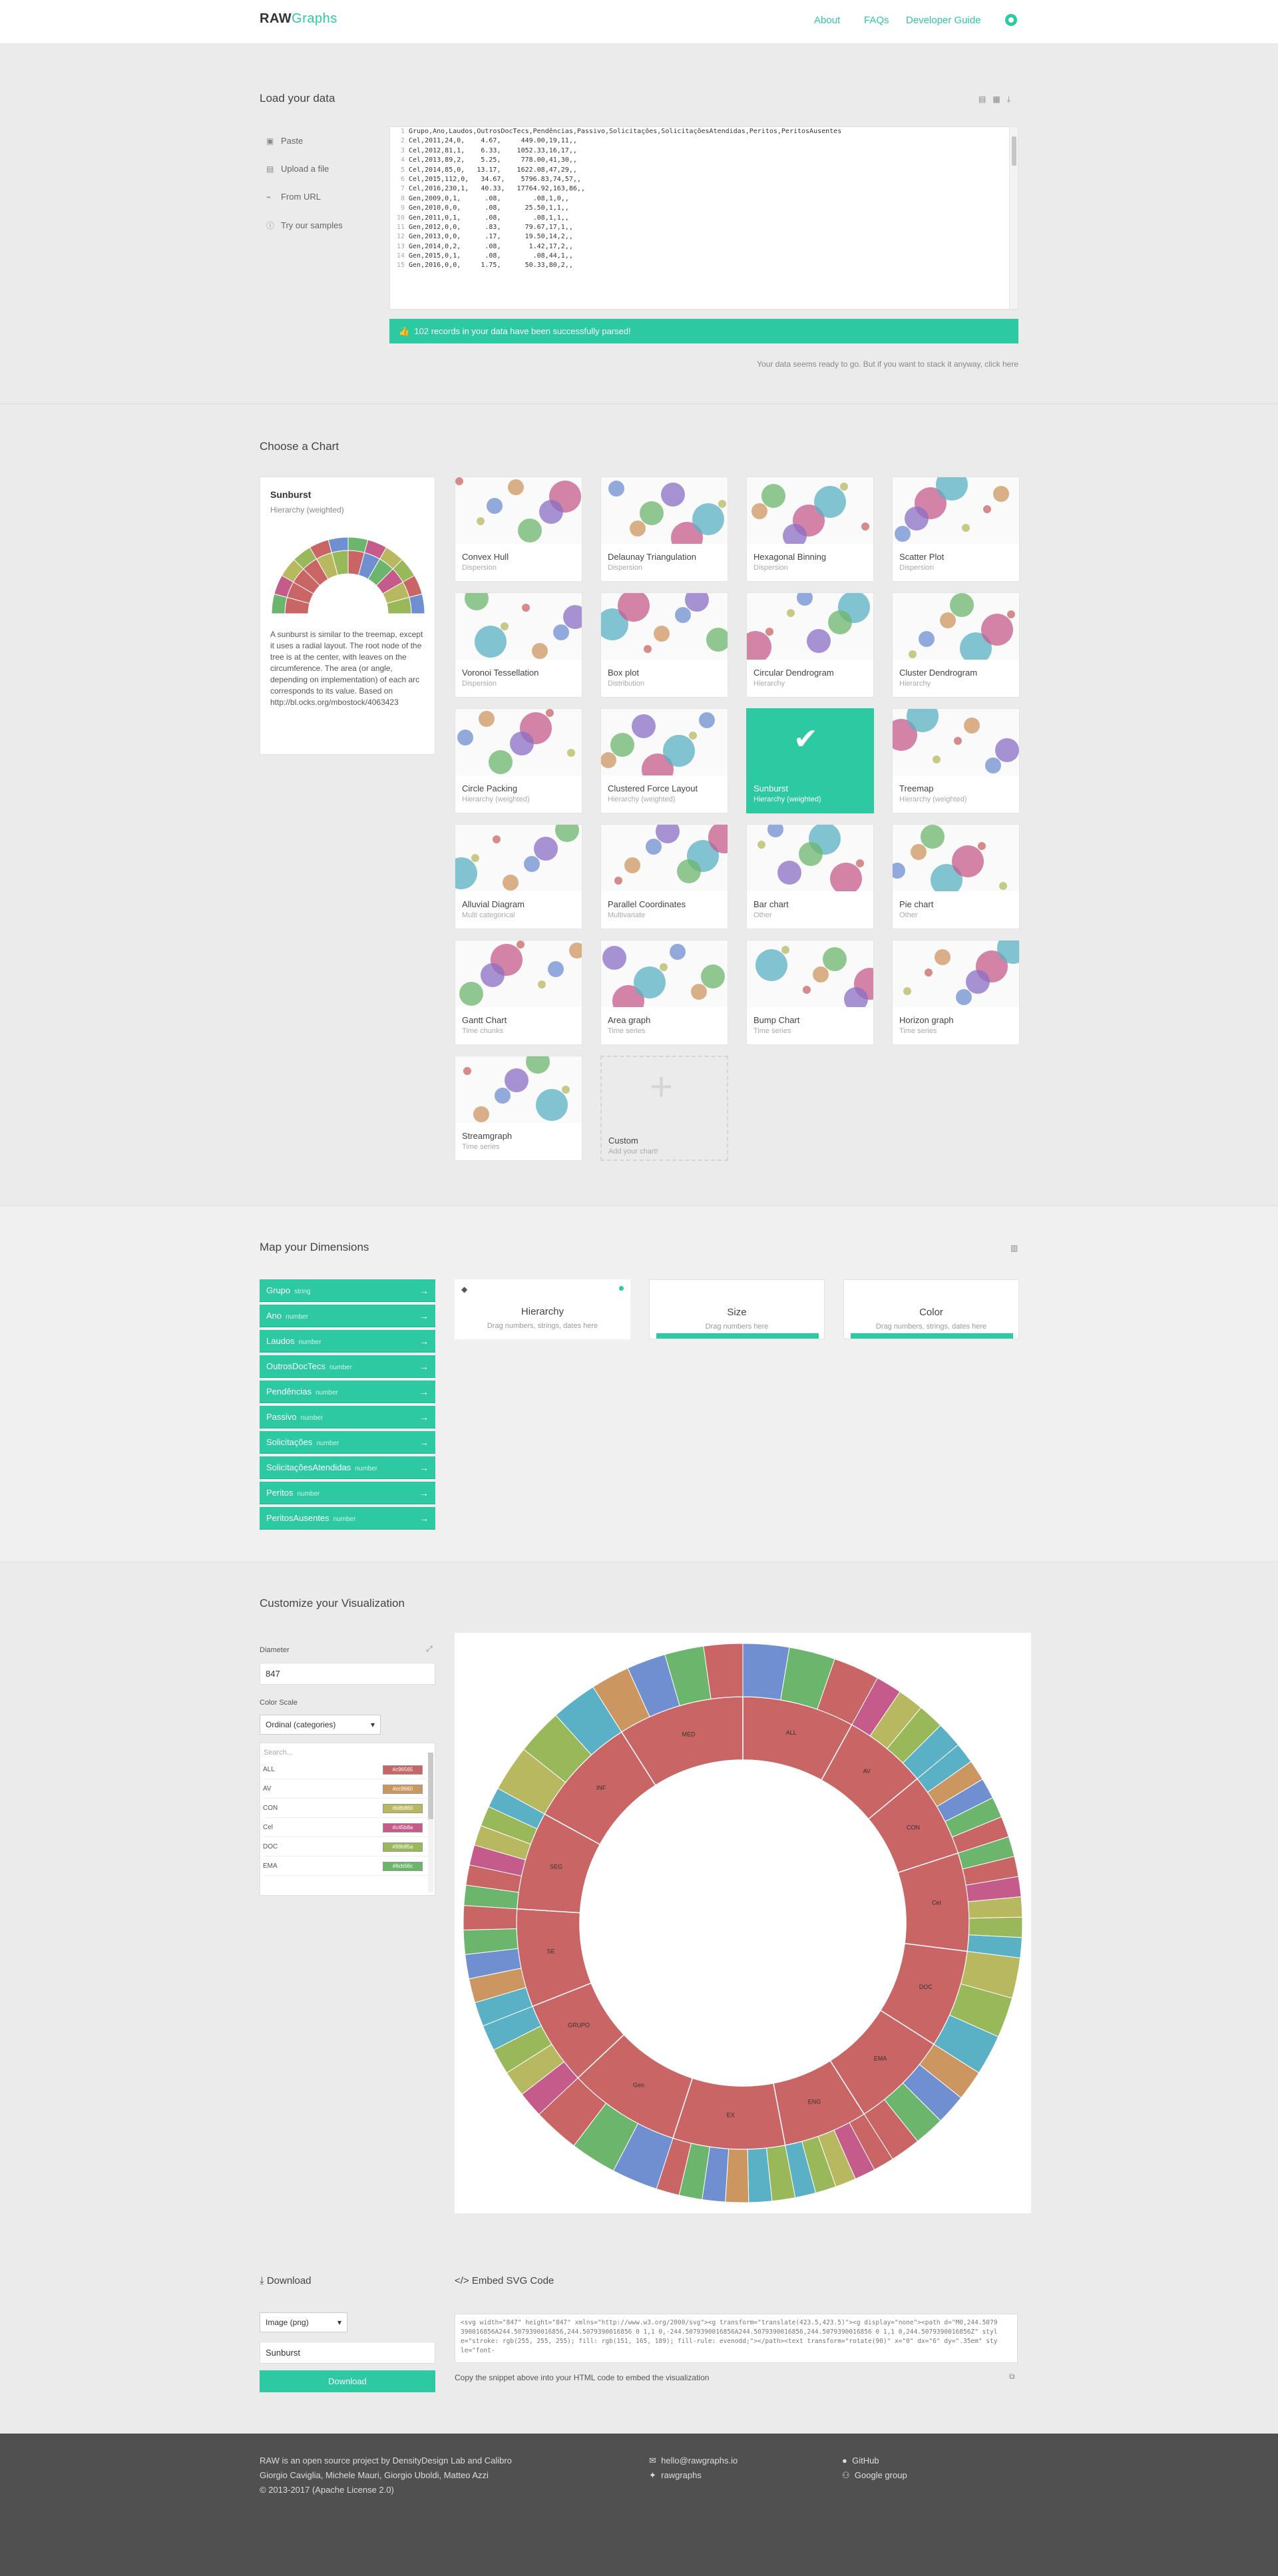  I want to click on chart-card-circular-dendrogram: Circular Dendrogram Hierarchy, so click(810, 645).